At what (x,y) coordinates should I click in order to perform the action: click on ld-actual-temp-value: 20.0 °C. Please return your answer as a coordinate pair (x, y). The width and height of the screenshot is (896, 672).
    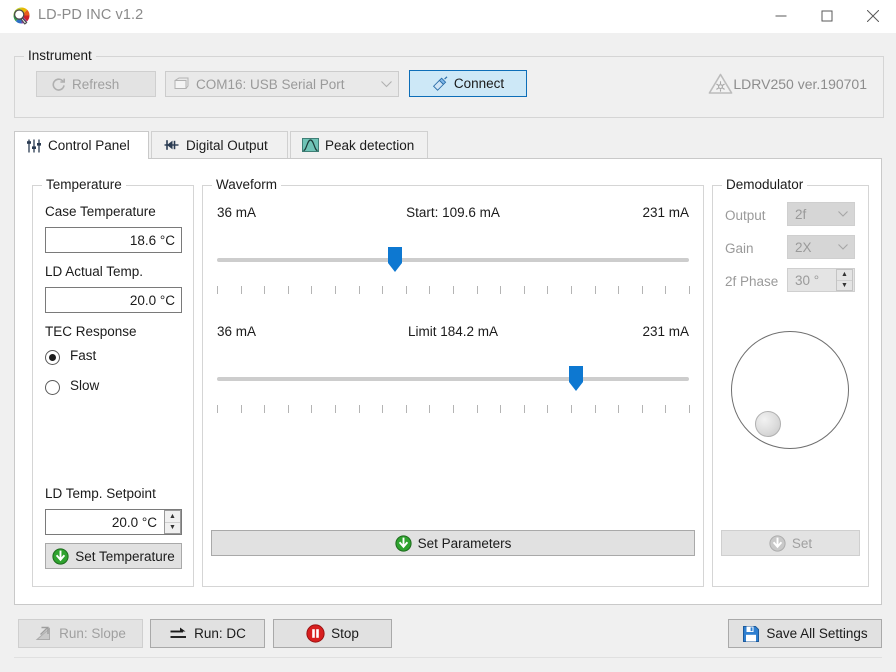
    Looking at the image, I should click on (152, 300).